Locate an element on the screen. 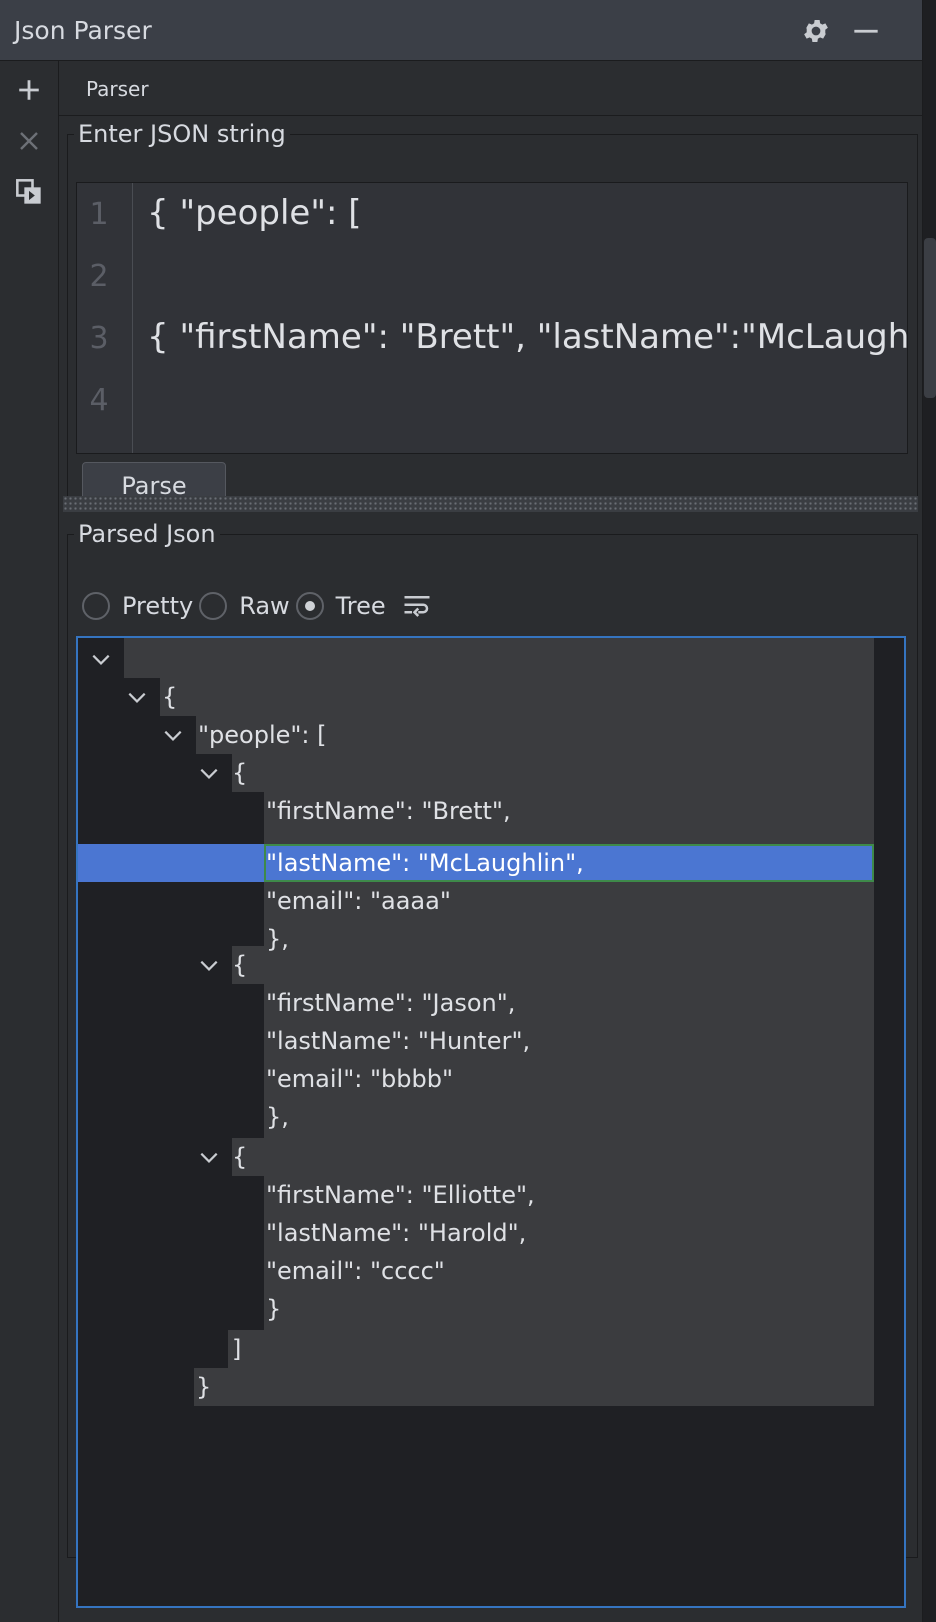  tree-node: "people": [ is located at coordinates (262, 735).